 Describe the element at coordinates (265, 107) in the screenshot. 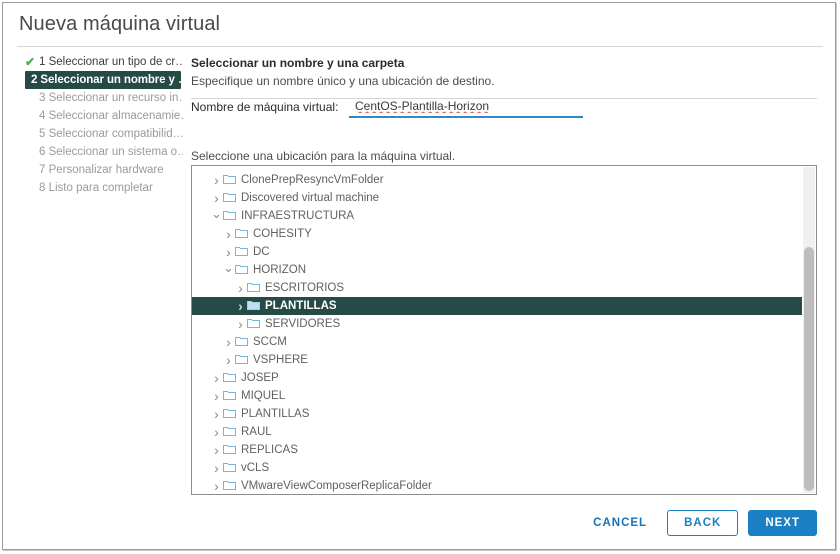

I see `vm-name-label: Nombre de máquina virtual:` at that location.